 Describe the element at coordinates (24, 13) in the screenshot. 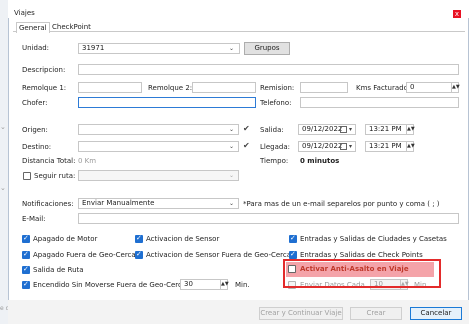

I see `window-title: Viajes` at that location.